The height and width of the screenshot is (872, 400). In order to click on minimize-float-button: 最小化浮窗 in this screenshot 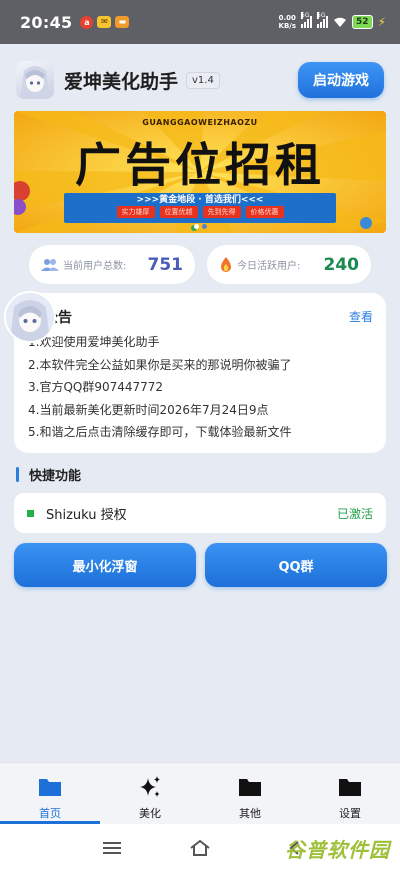, I will do `click(105, 565)`.